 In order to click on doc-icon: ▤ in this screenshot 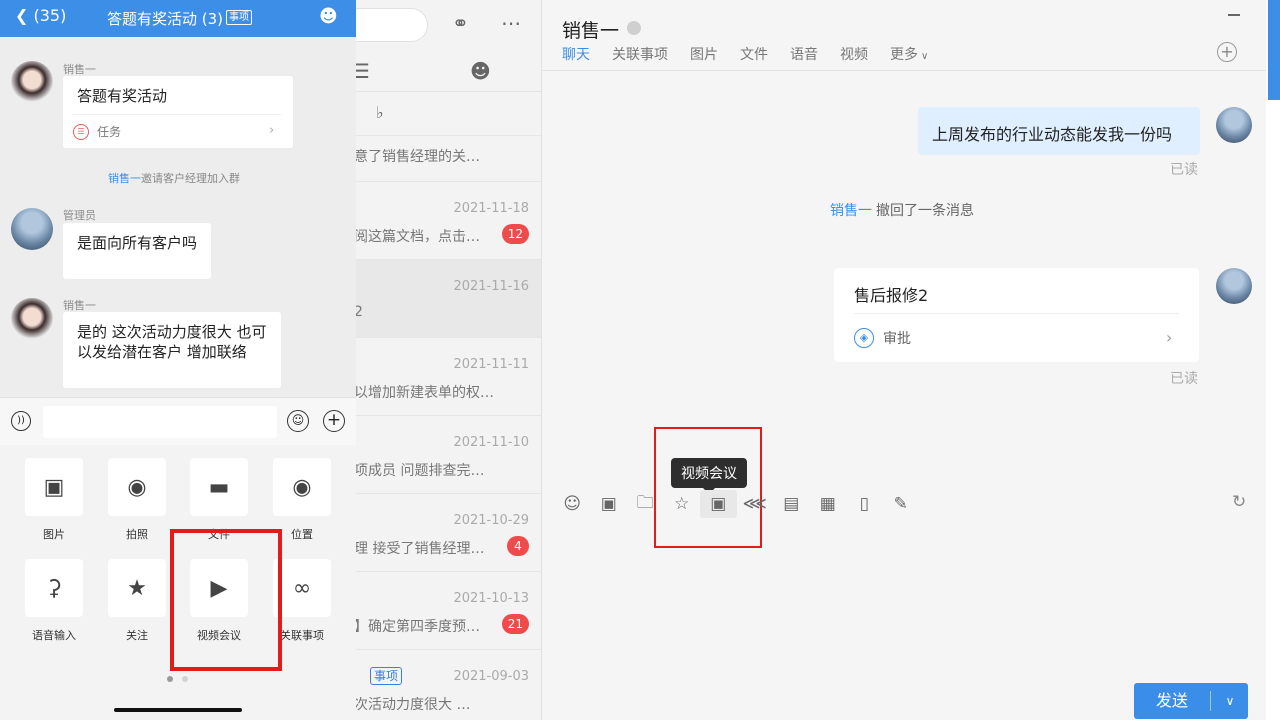, I will do `click(791, 504)`.